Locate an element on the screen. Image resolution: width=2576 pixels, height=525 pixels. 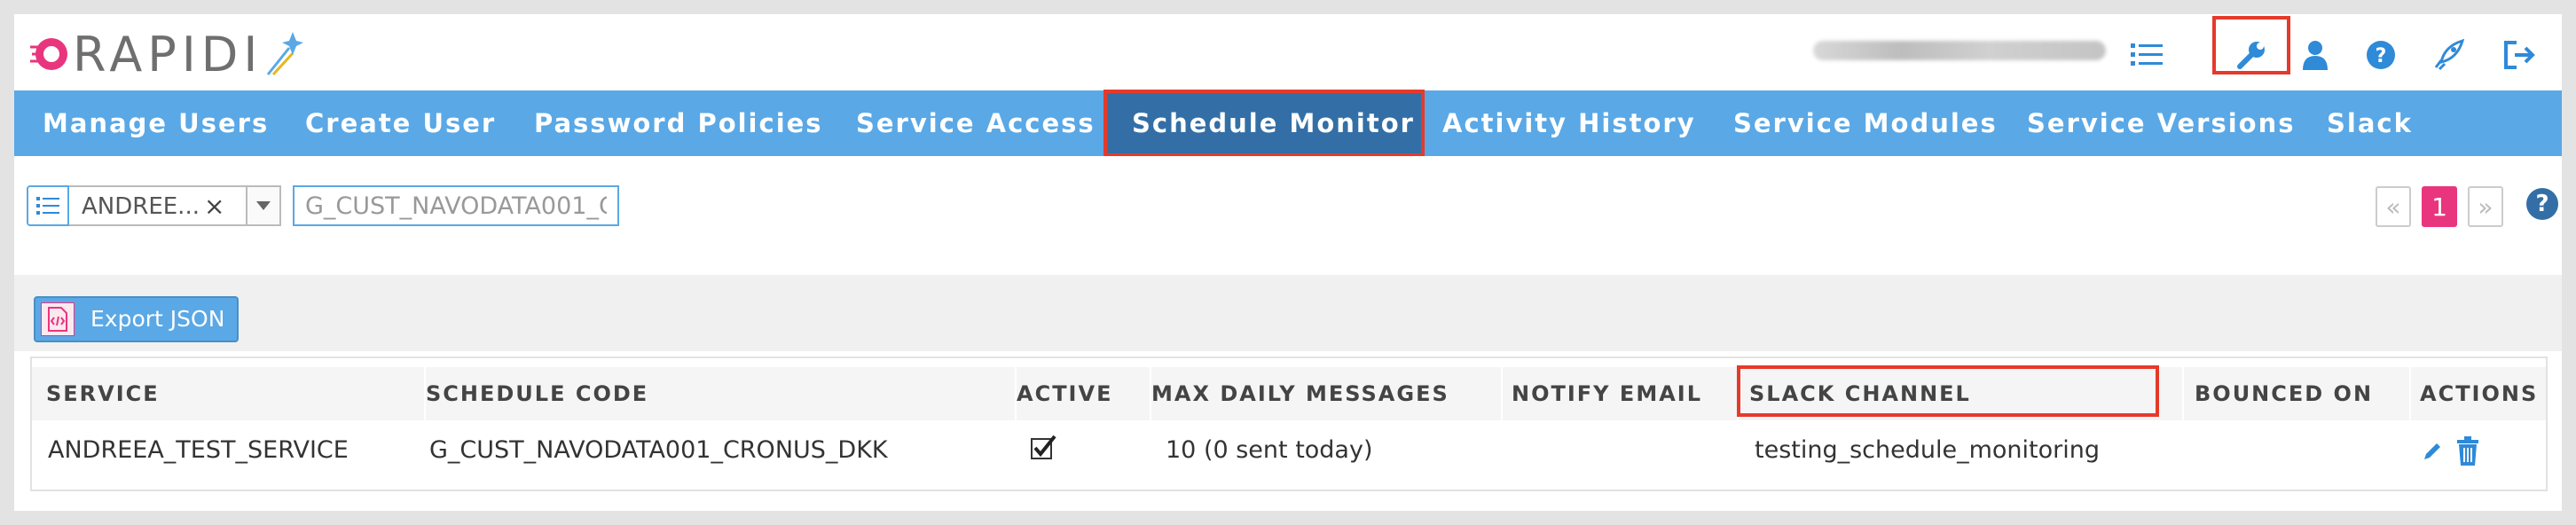
column-header-service: SERVICE is located at coordinates (103, 394).